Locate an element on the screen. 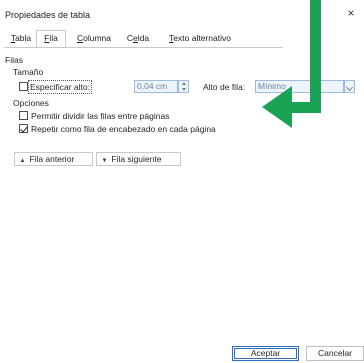  tab-divider is located at coordinates (143, 47).